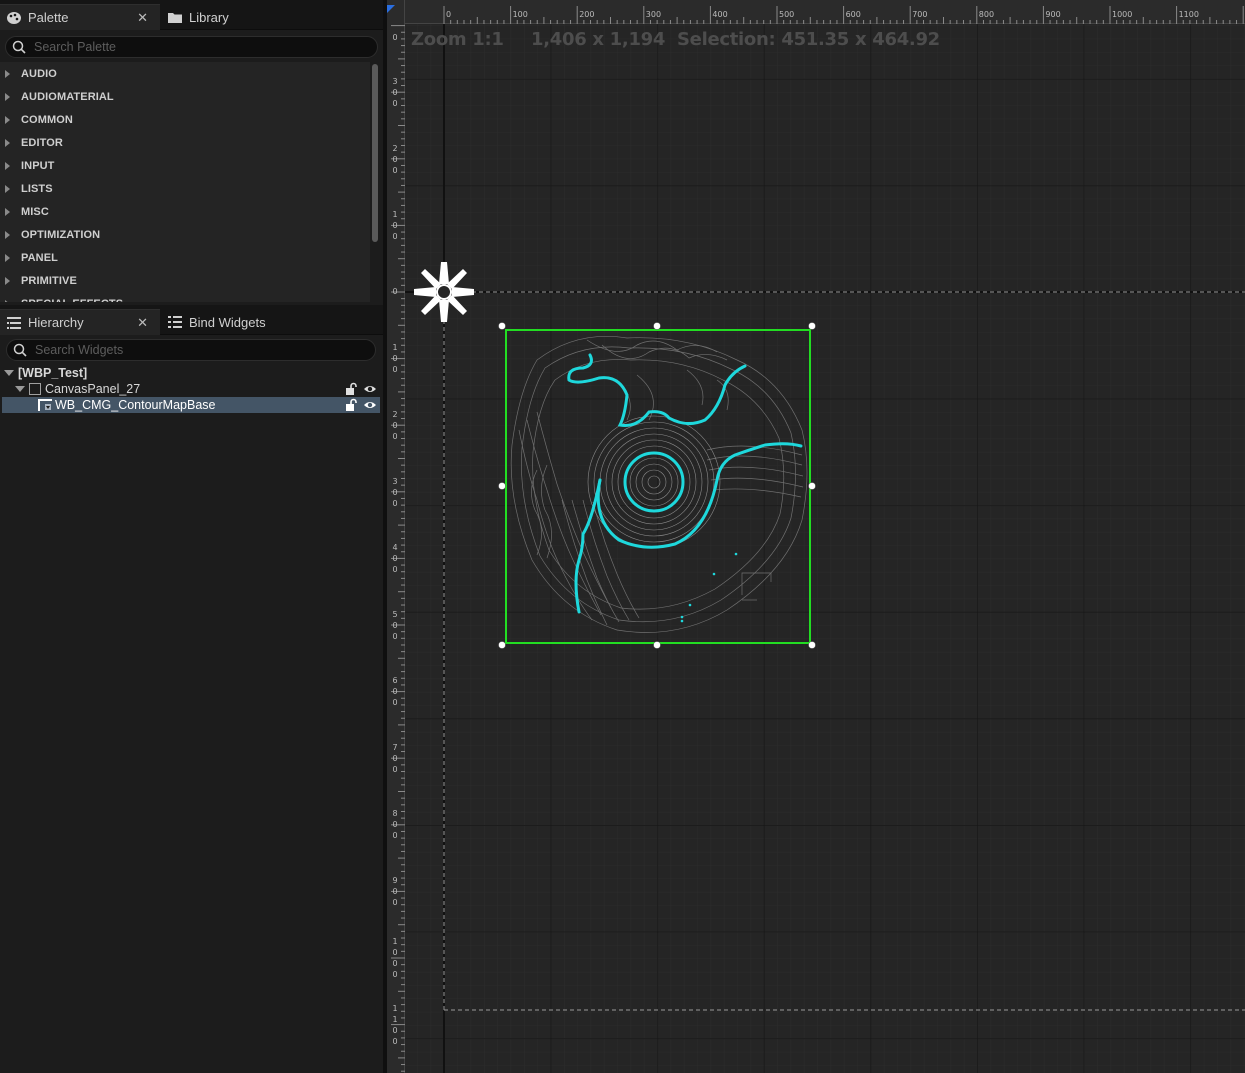  What do you see at coordinates (80, 17) in the screenshot?
I see `tab-palette: Palette ✕` at bounding box center [80, 17].